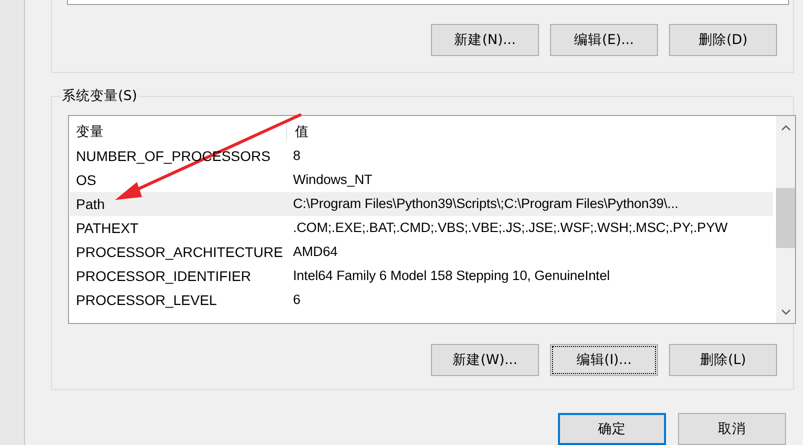  I want to click on variable-value: 6, so click(296, 300).